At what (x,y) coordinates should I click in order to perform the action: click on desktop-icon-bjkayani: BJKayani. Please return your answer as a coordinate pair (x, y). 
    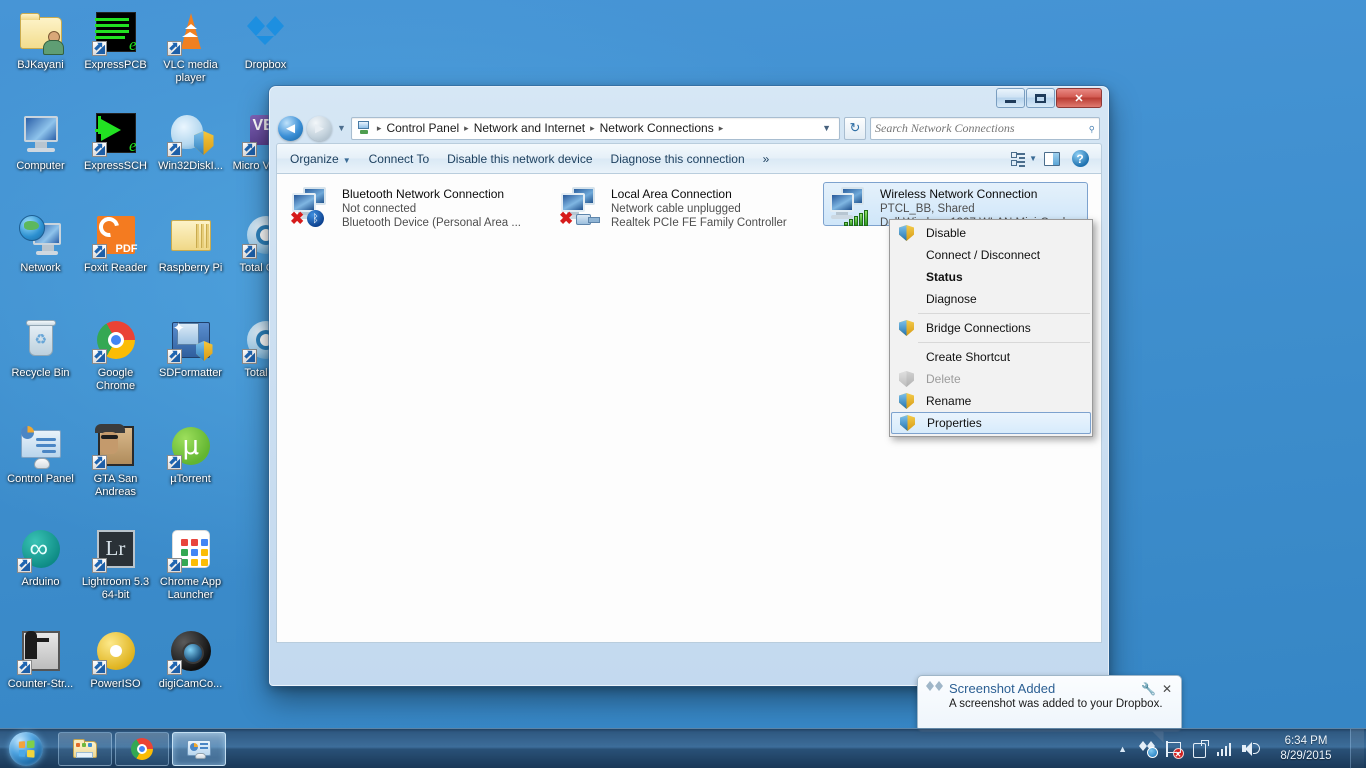
    Looking at the image, I should click on (40, 40).